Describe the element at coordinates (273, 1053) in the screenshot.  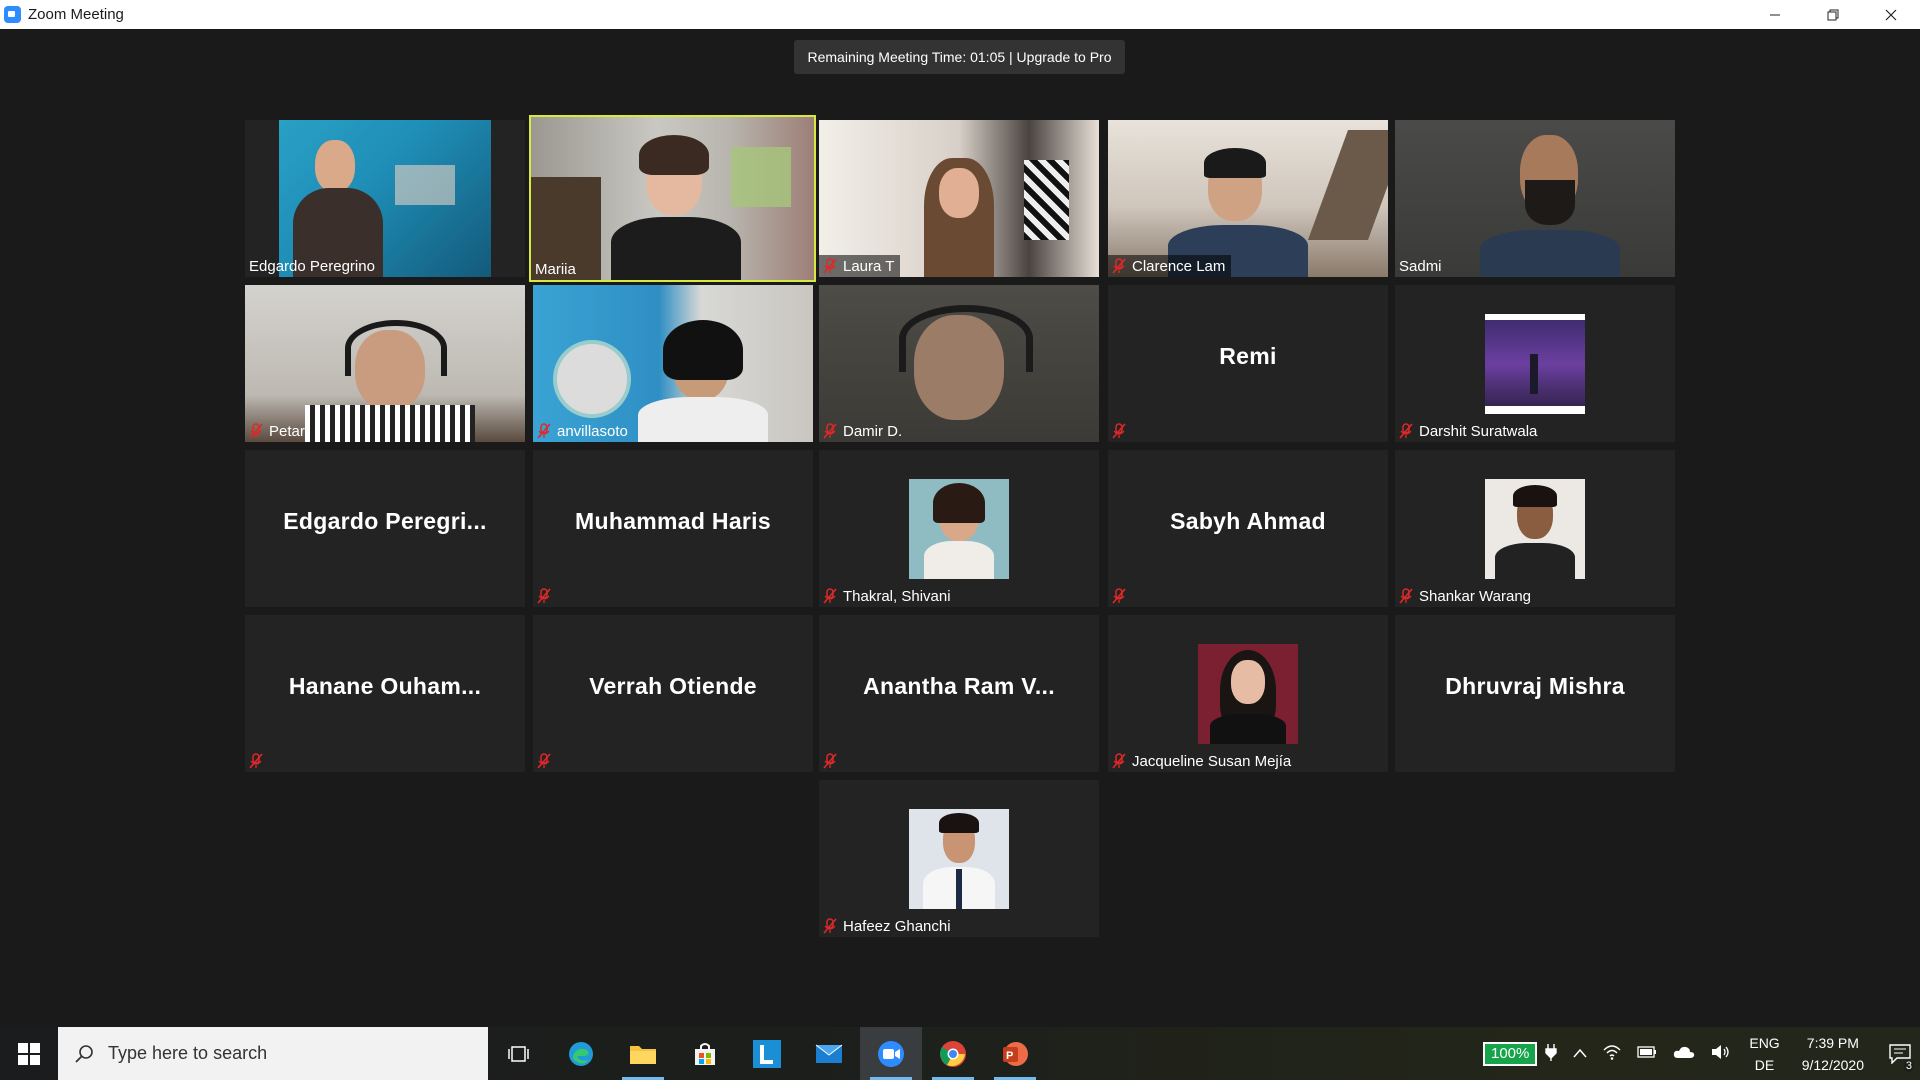
I see `taskbar-search-box: Type here to search` at that location.